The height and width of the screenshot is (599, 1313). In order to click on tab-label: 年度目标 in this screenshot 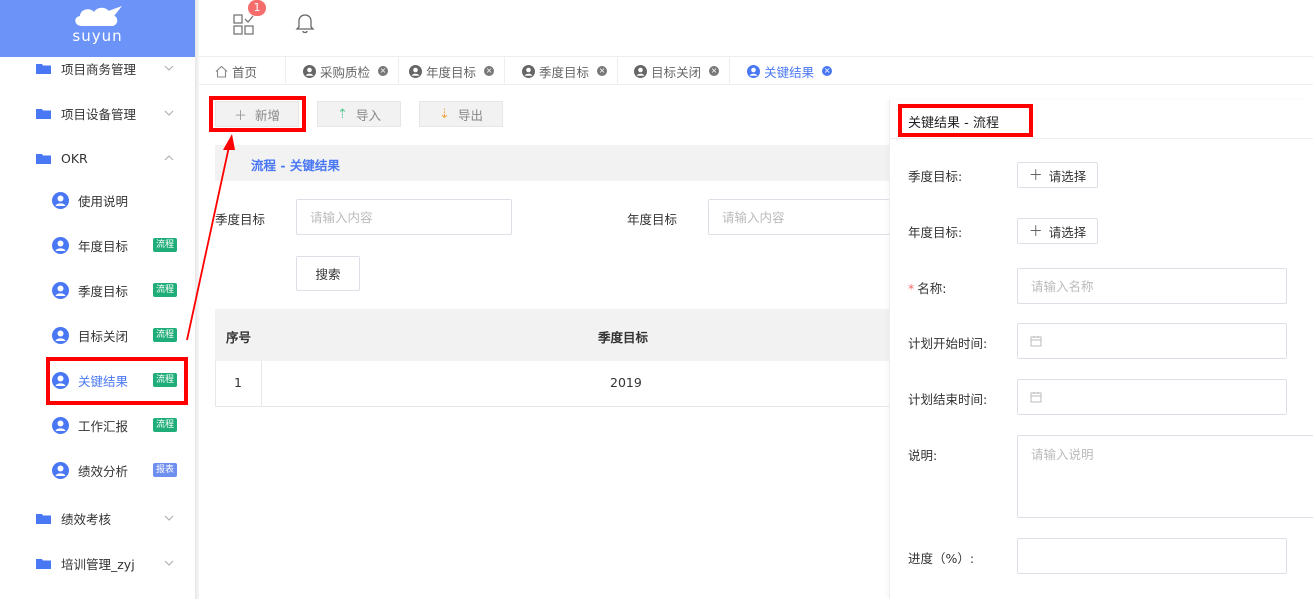, I will do `click(451, 72)`.